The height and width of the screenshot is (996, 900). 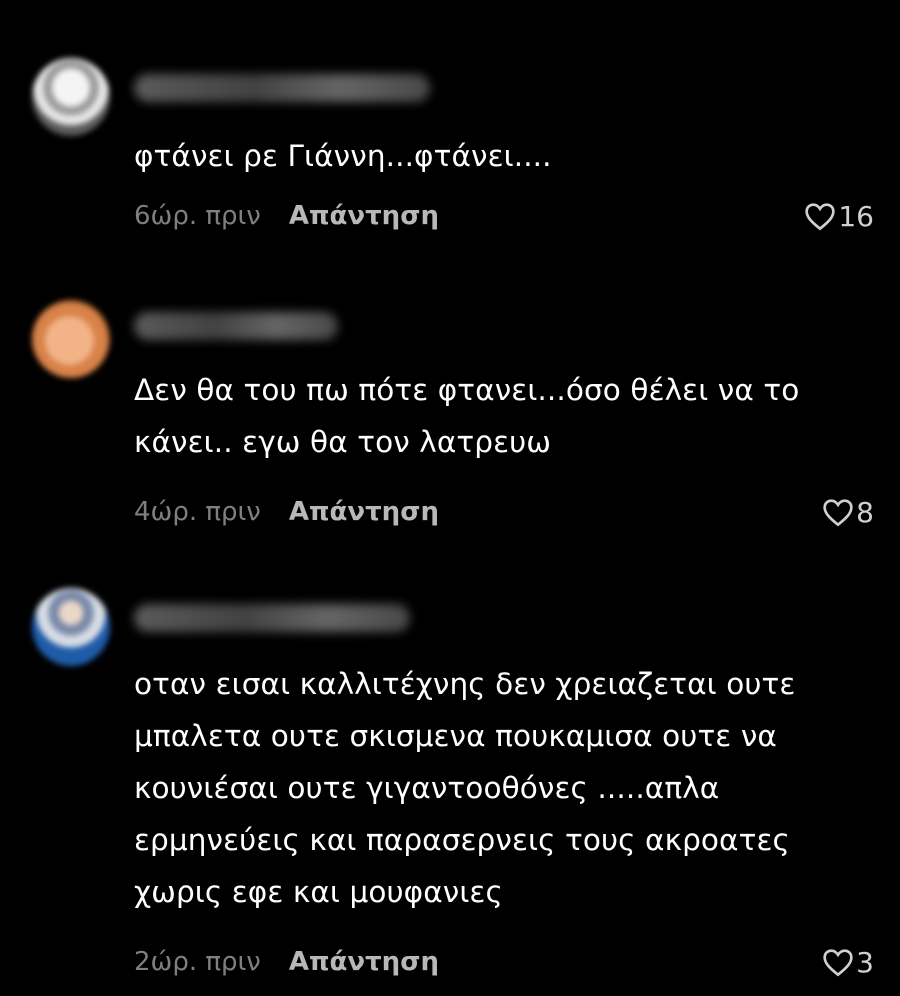 I want to click on timestamp: 2ώρ. πριν, so click(x=197, y=962).